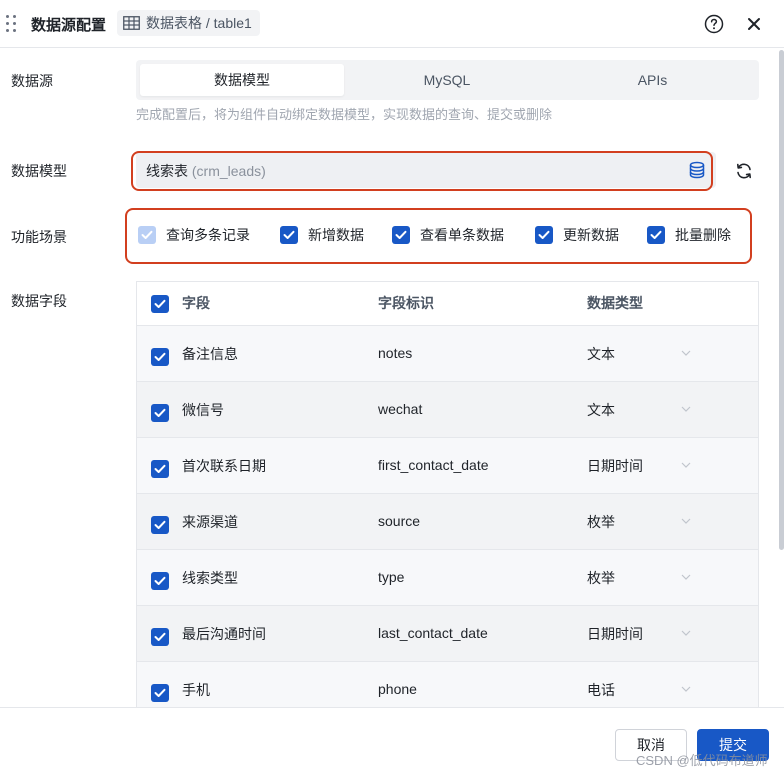 The height and width of the screenshot is (772, 784). Describe the element at coordinates (196, 303) in the screenshot. I see `column-header-field: 字段` at that location.